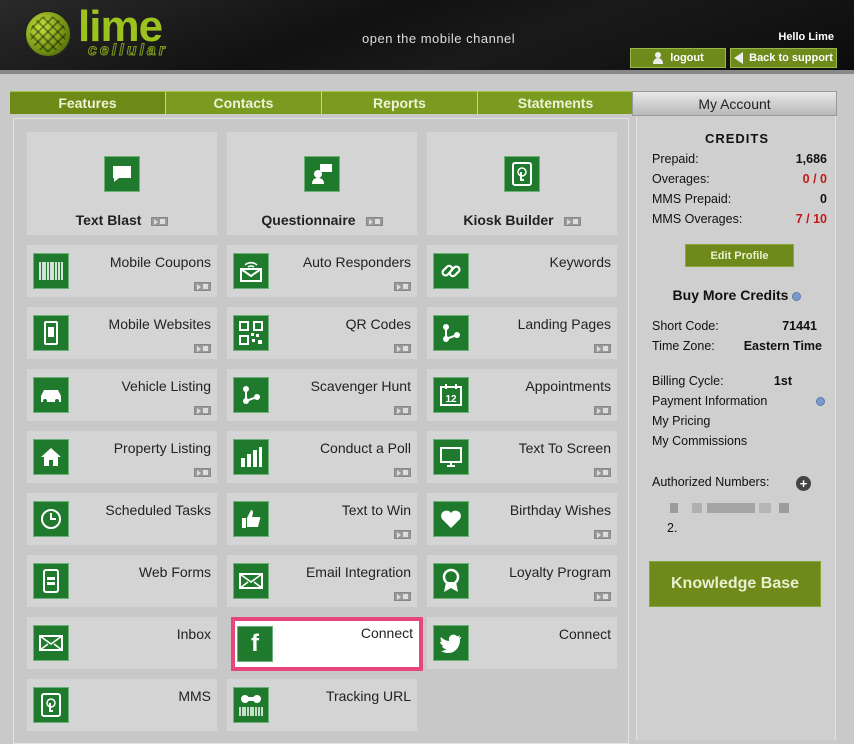  I want to click on feature-web-forms: Web Forms, so click(122, 581).